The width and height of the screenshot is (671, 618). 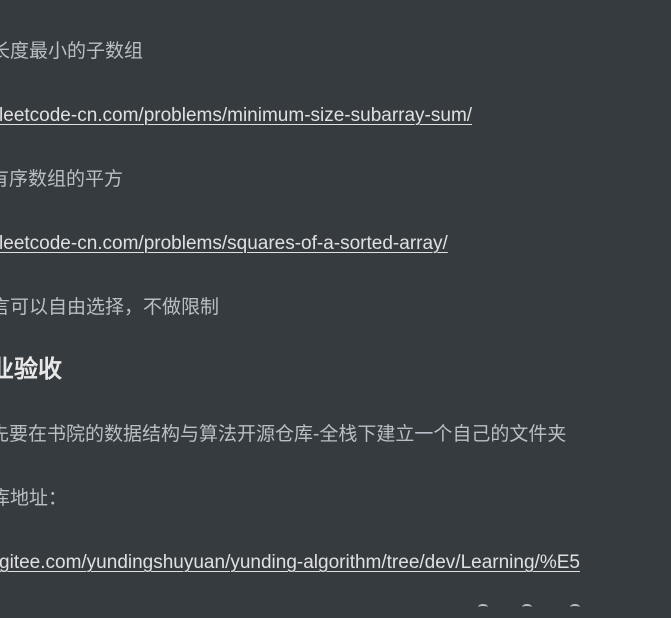 I want to click on text-line-create-folder: 首先要在书院的数据结构与算法开源仓库-全栈下建立一个自己的文件夹, so click(x=283, y=435).